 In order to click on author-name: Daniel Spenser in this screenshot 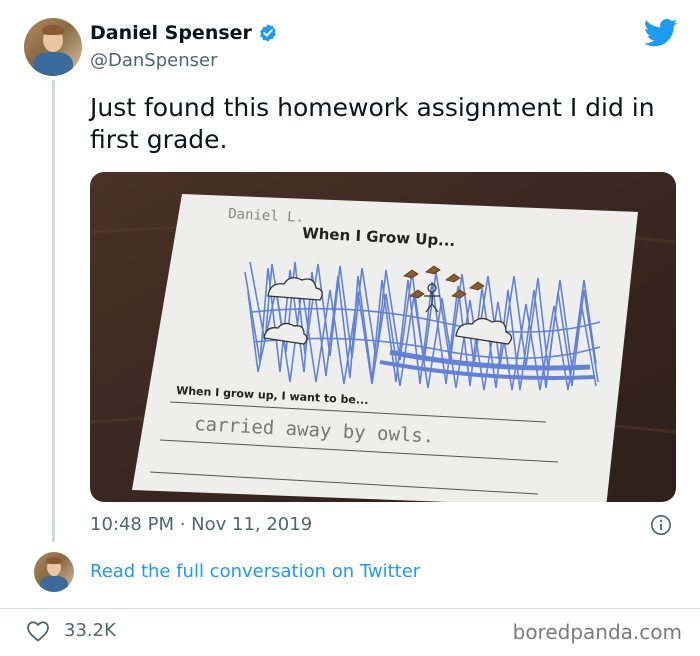, I will do `click(171, 33)`.